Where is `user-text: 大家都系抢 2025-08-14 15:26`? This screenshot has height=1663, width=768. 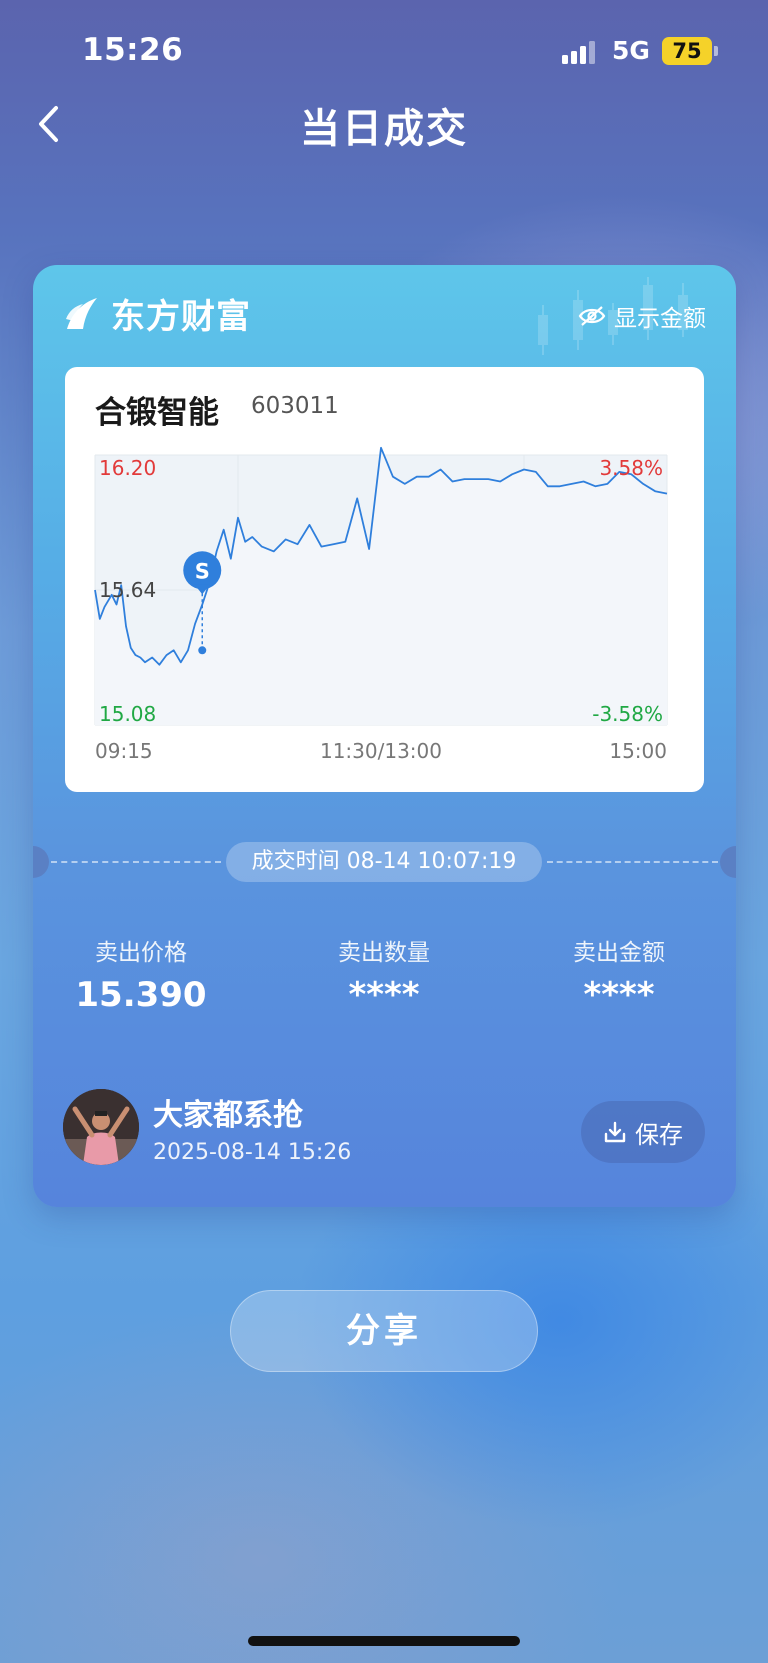 user-text: 大家都系抢 2025-08-14 15:26 is located at coordinates (252, 1127).